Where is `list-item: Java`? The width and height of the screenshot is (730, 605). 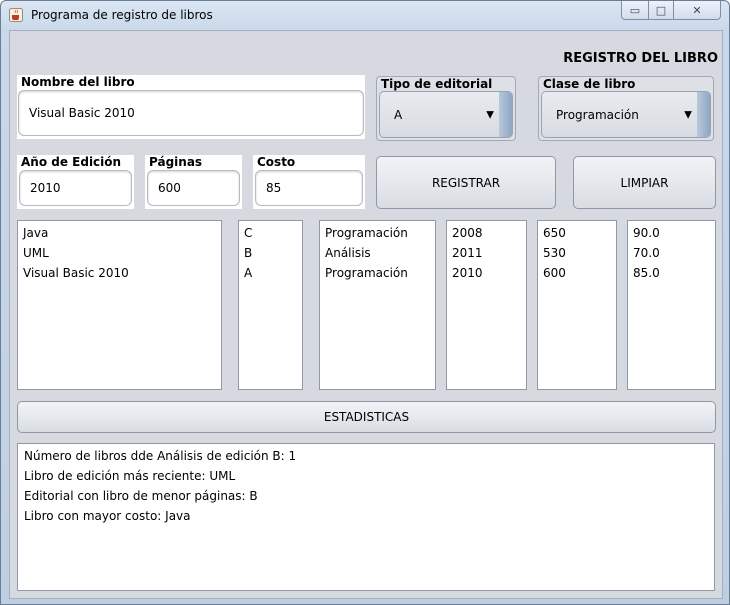 list-item: Java is located at coordinates (122, 233).